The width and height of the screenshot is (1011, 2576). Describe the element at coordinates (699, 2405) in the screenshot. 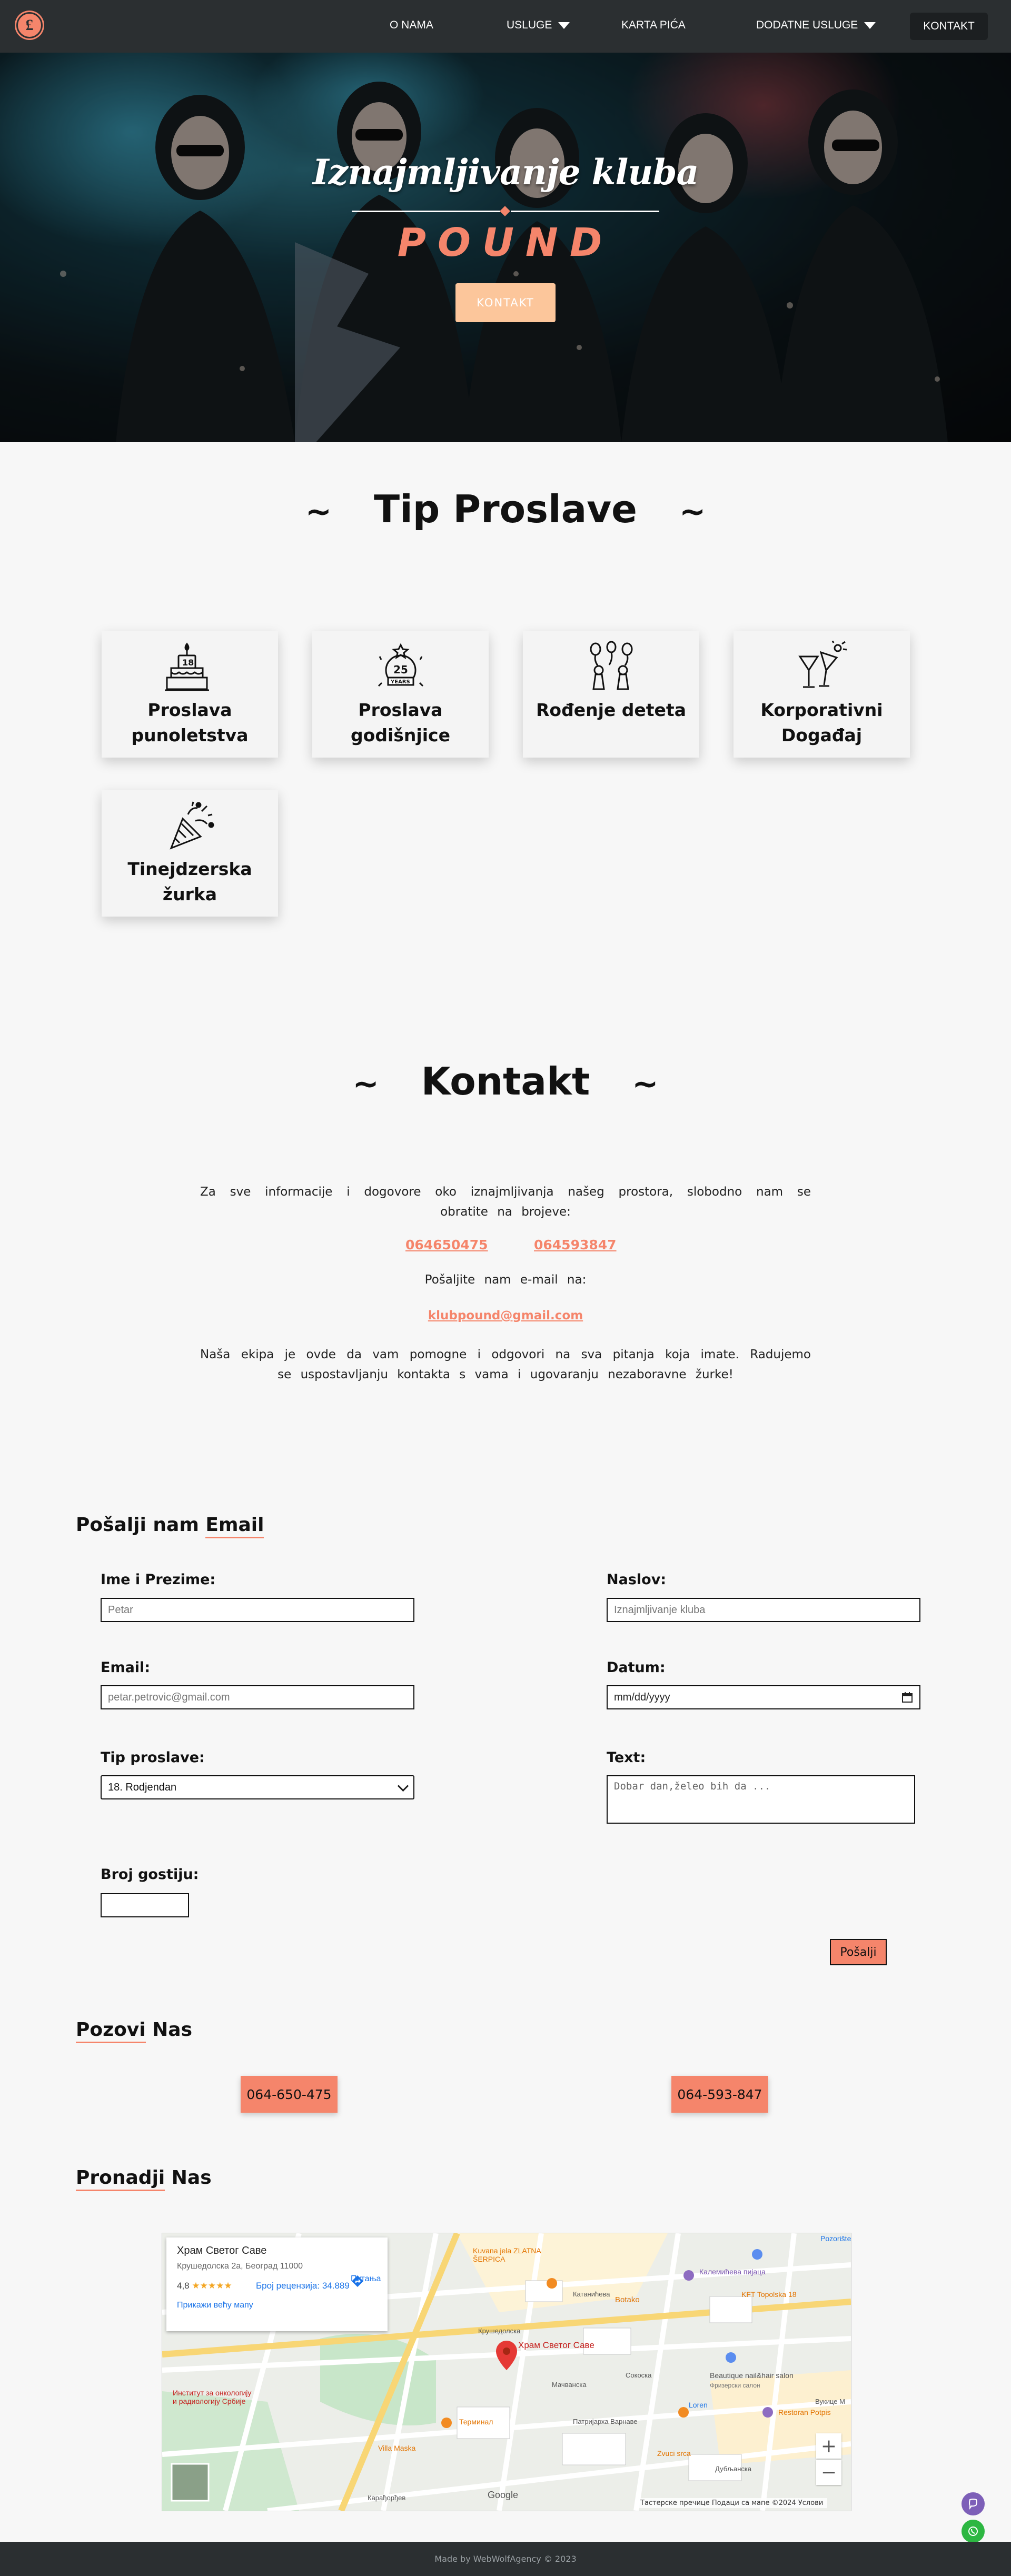

I see `map-label: Loren` at that location.